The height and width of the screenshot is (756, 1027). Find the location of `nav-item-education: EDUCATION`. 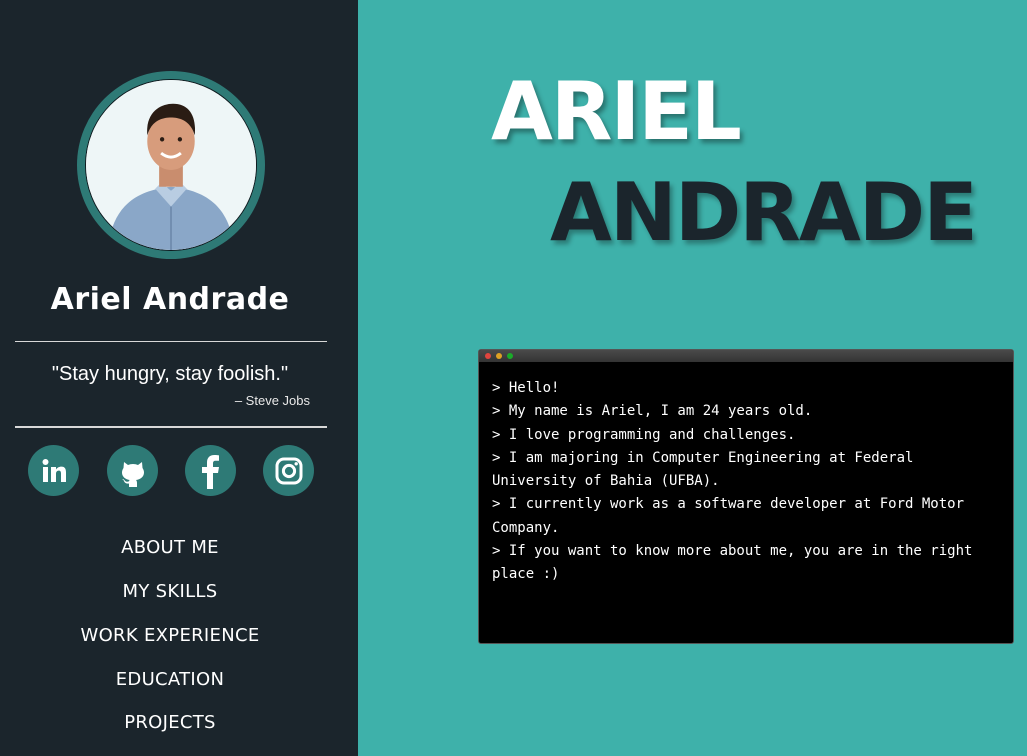

nav-item-education: EDUCATION is located at coordinates (170, 679).